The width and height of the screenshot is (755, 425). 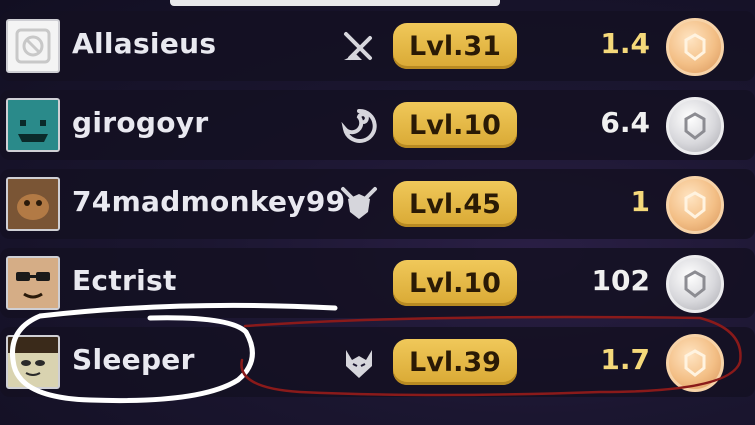 I want to click on glasses-avatar-icon, so click(x=33, y=283).